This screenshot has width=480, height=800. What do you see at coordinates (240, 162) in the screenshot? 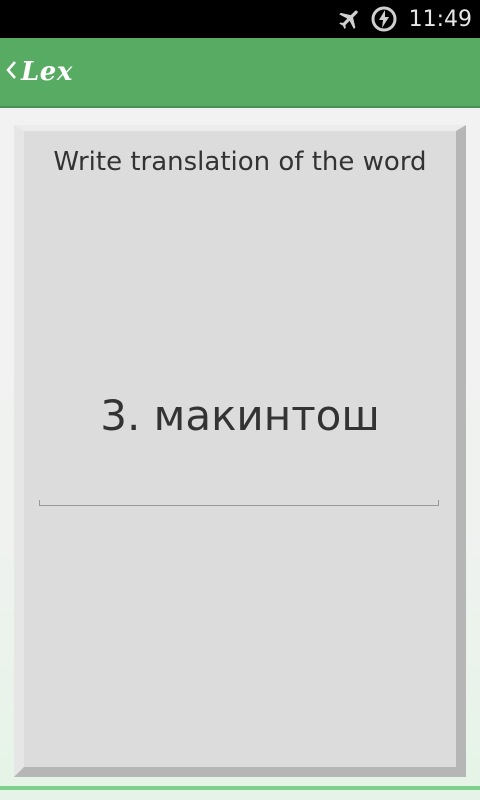
I see `card-prompt: Write translation of the word` at bounding box center [240, 162].